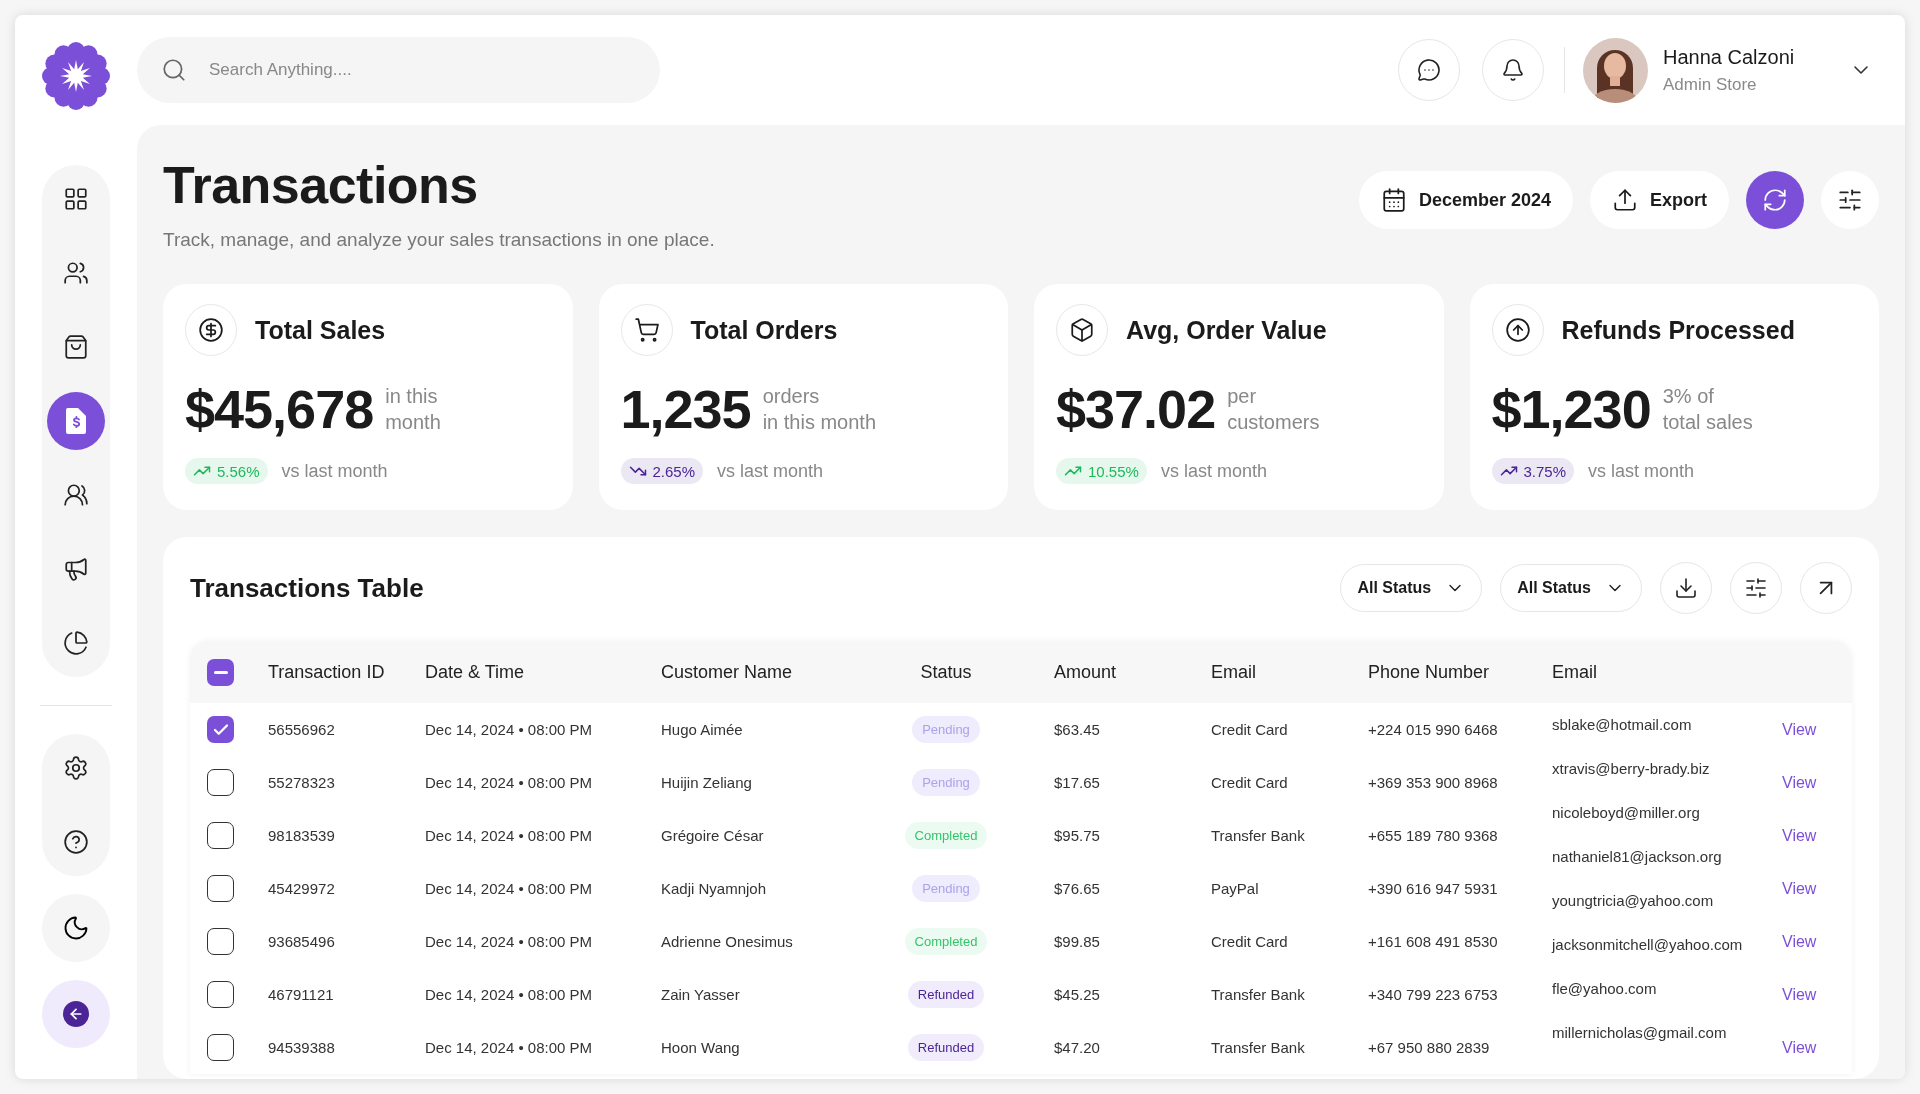 Image resolution: width=1920 pixels, height=1094 pixels. Describe the element at coordinates (1082, 330) in the screenshot. I see `box-icon` at that location.